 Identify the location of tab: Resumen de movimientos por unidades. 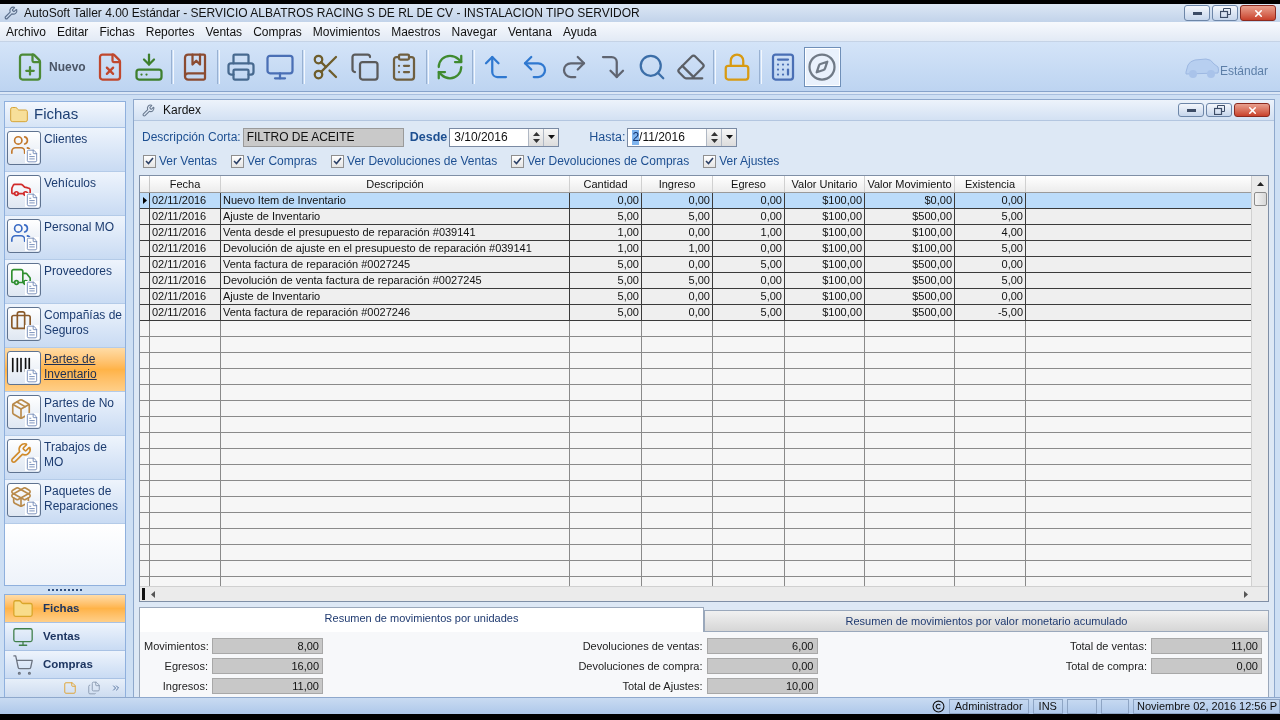
(421, 619).